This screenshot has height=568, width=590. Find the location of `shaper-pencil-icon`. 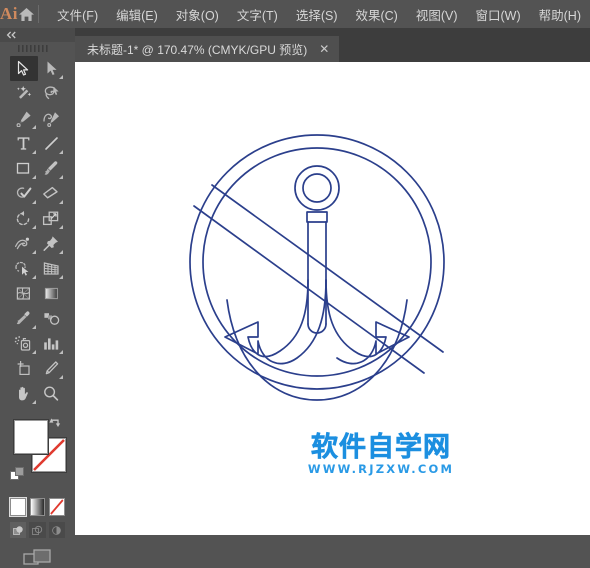

shaper-pencil-icon is located at coordinates (24, 192).